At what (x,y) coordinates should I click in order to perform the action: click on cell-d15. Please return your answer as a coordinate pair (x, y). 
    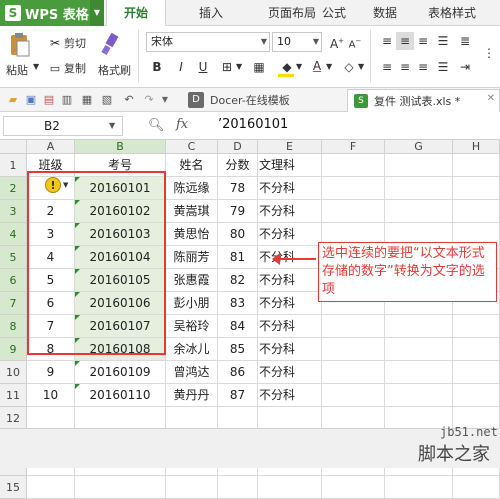
    Looking at the image, I should click on (238, 487).